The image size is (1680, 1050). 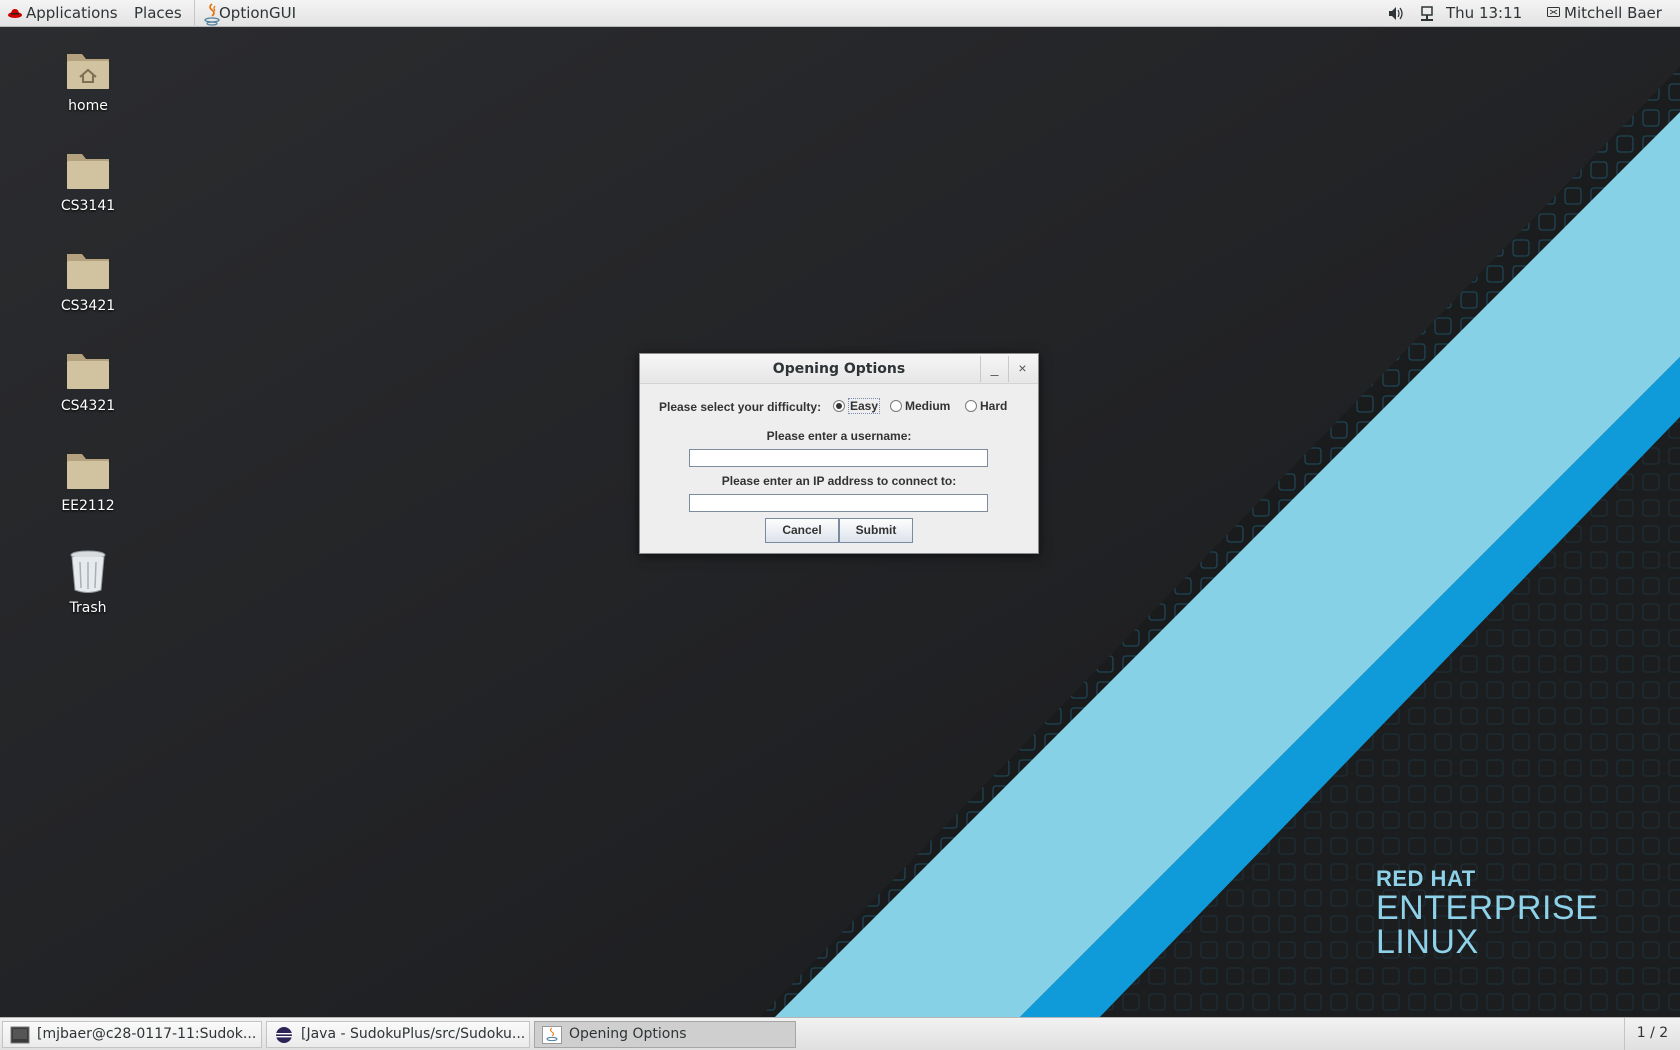 I want to click on close-button: ×, so click(x=1022, y=369).